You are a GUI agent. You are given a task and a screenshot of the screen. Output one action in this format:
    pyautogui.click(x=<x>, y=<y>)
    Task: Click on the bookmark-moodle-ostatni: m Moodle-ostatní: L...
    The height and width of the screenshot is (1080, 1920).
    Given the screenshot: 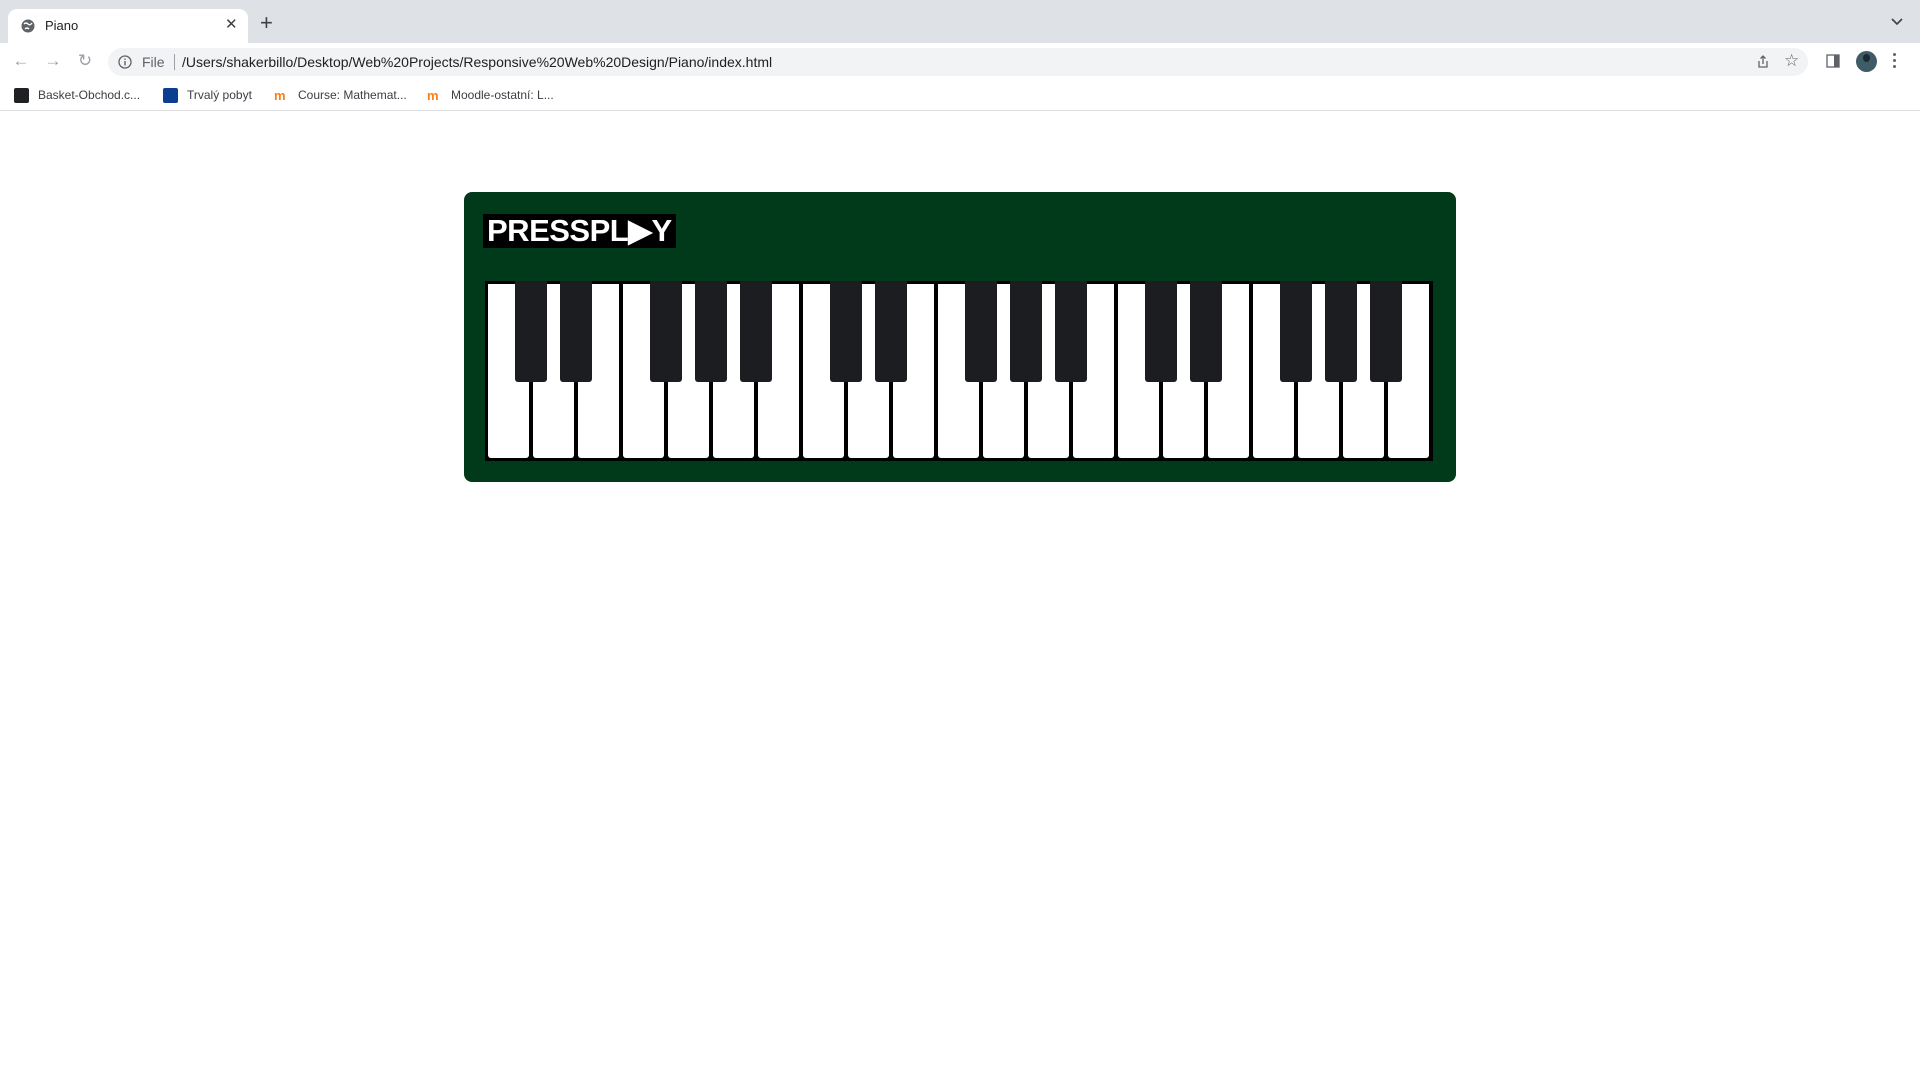 What is the action you would take?
    pyautogui.click(x=497, y=95)
    